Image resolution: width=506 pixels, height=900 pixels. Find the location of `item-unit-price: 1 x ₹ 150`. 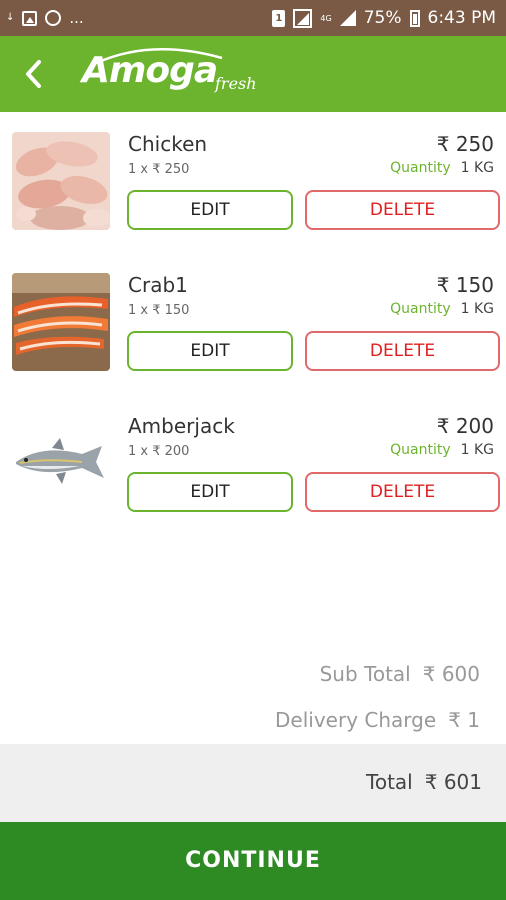

item-unit-price: 1 x ₹ 150 is located at coordinates (159, 310).